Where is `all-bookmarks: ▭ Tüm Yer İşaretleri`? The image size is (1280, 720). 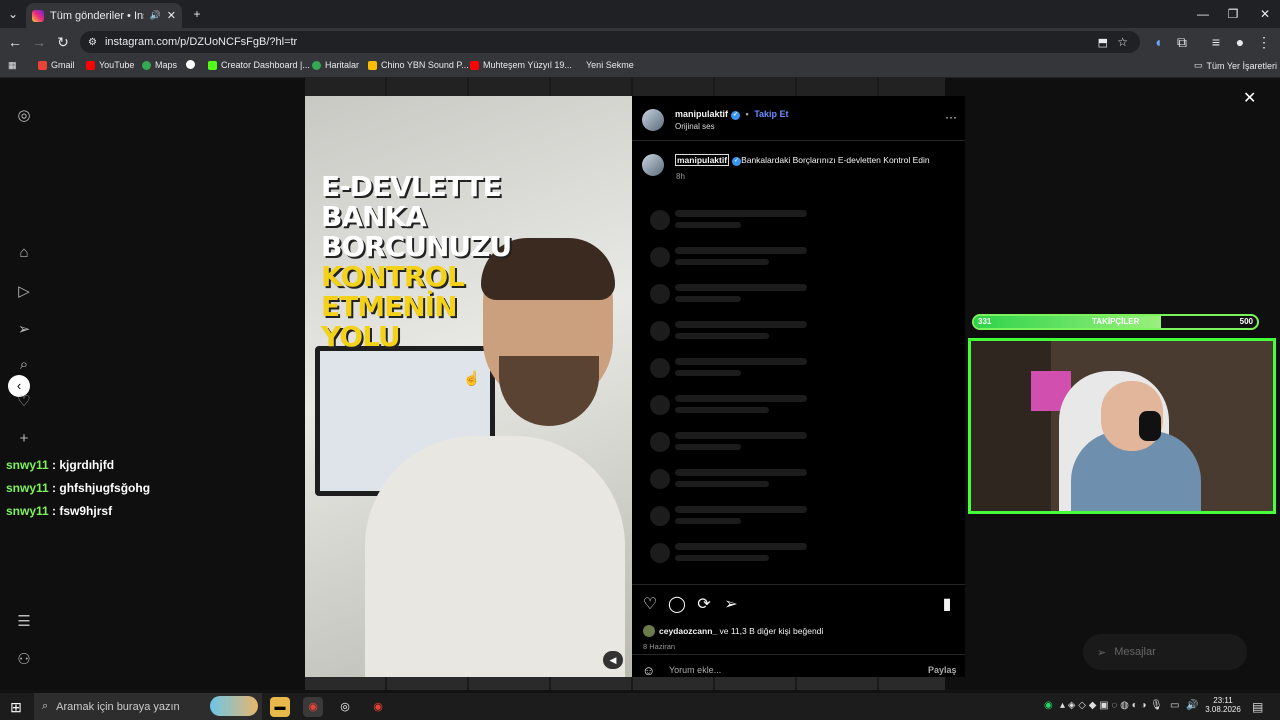
all-bookmarks: ▭ Tüm Yer İşaretleri is located at coordinates (1235, 65).